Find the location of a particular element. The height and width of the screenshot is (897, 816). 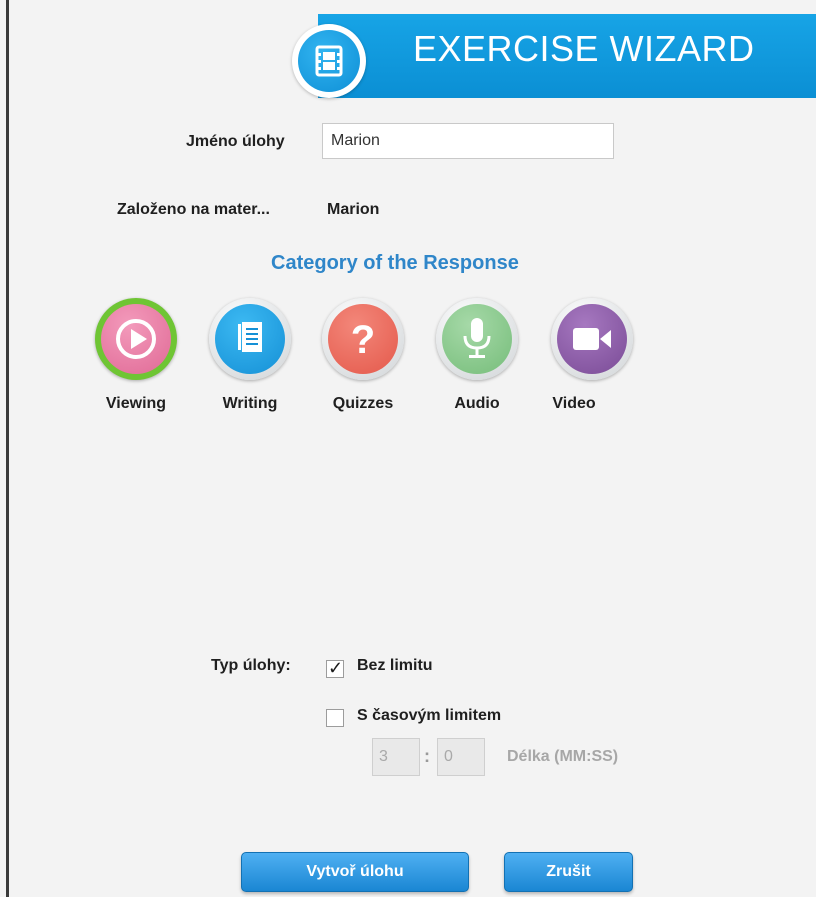

create-task-button: Vytvoř úlohu is located at coordinates (355, 872).